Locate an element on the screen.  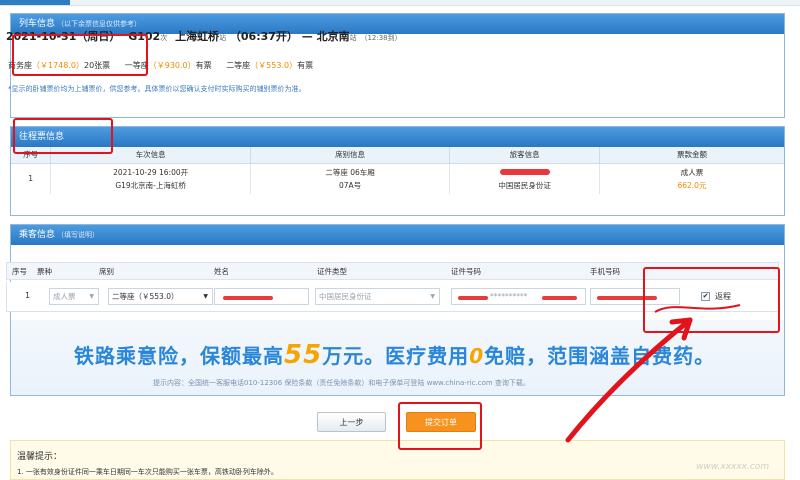
seat-car: 二等座 06车厢 is located at coordinates (350, 172).